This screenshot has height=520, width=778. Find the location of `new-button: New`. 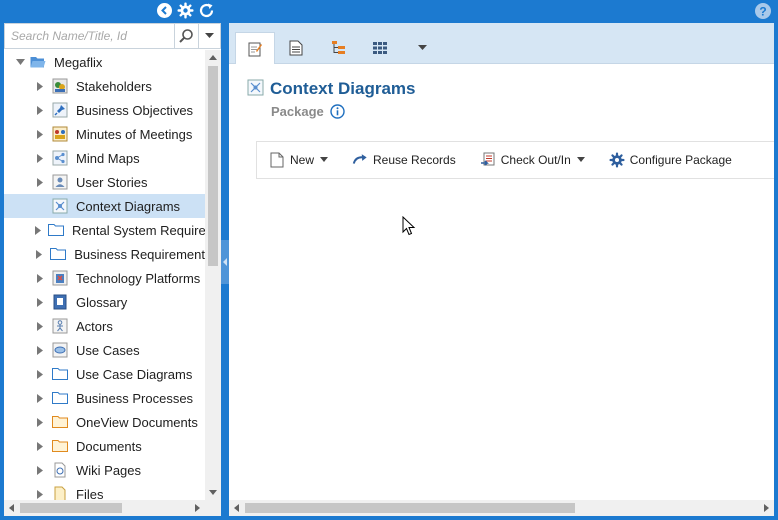

new-button: New is located at coordinates (299, 160).